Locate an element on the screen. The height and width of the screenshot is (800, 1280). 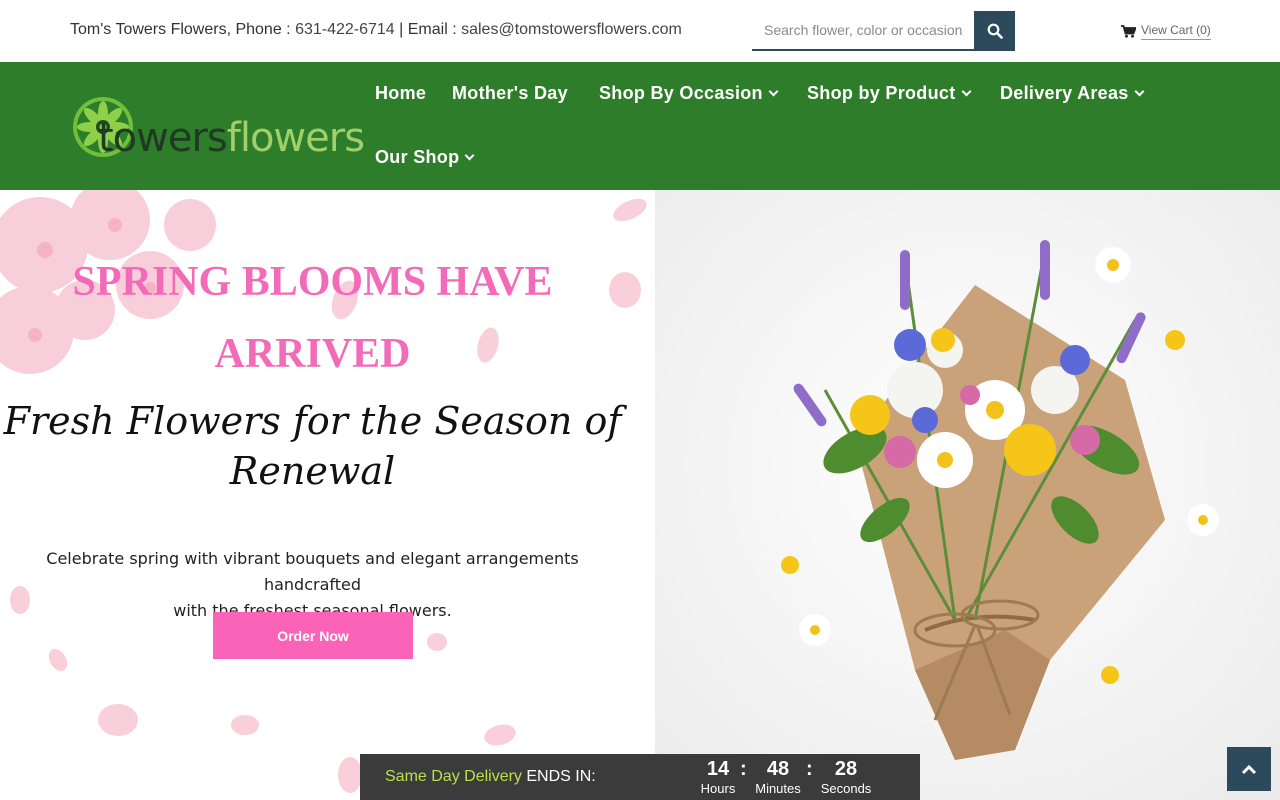
view-cart-link: View Cart (0) is located at coordinates (1166, 31).